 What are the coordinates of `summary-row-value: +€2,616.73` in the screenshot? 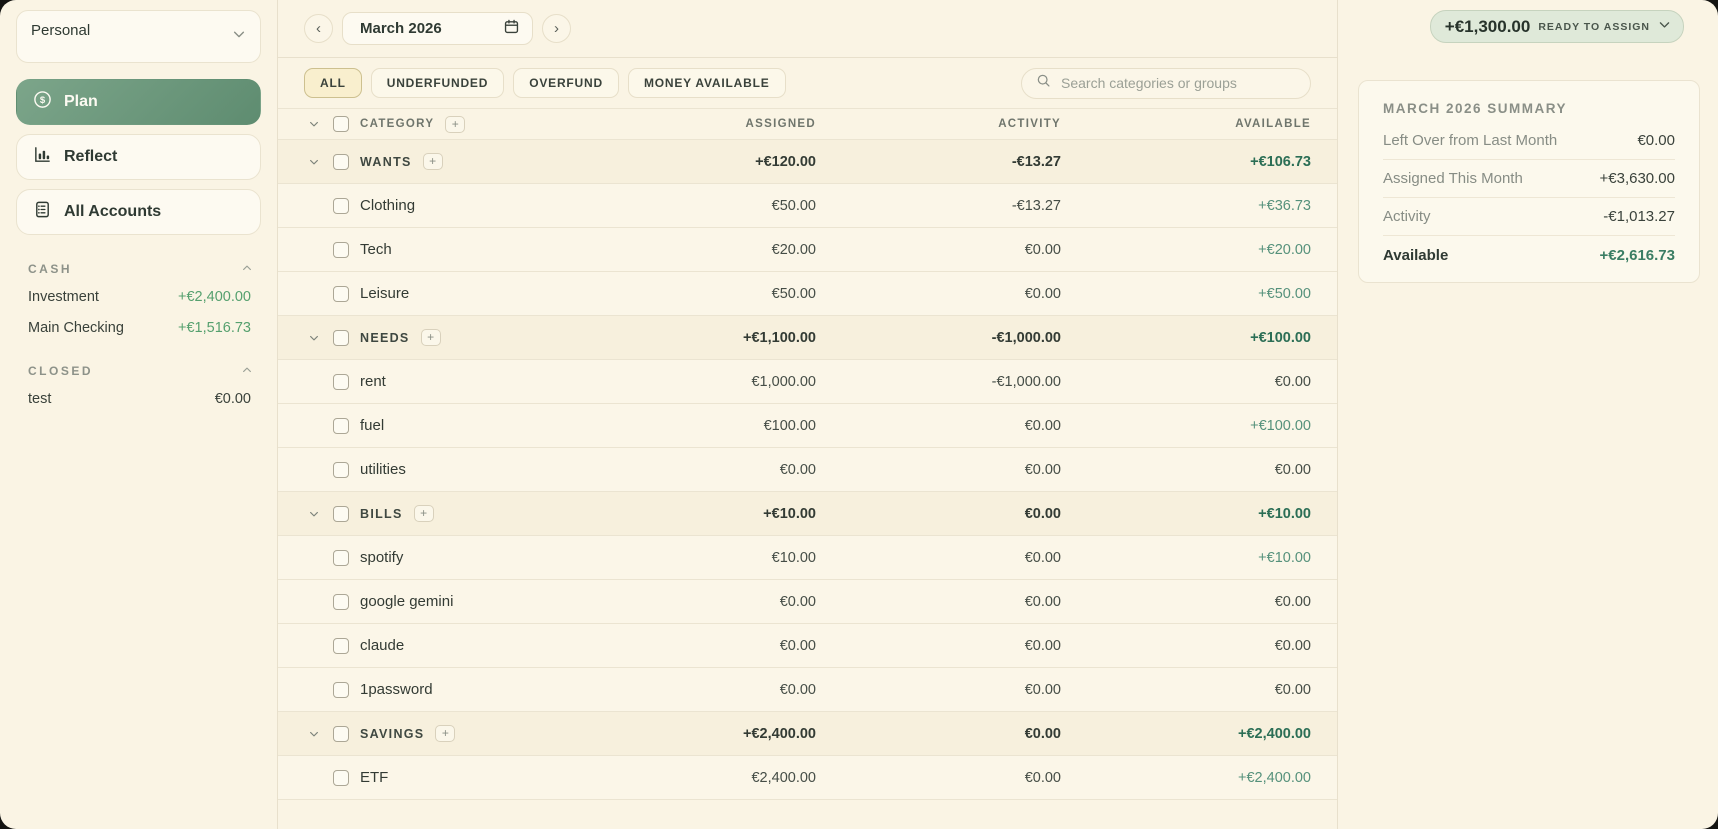 It's located at (1637, 255).